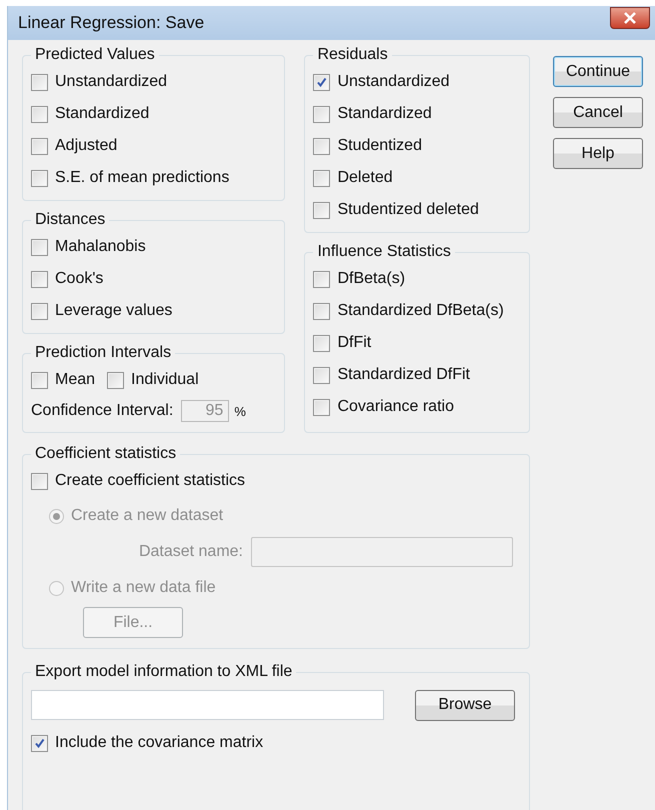 This screenshot has height=810, width=655. I want to click on dialog-button: Continue, so click(598, 71).